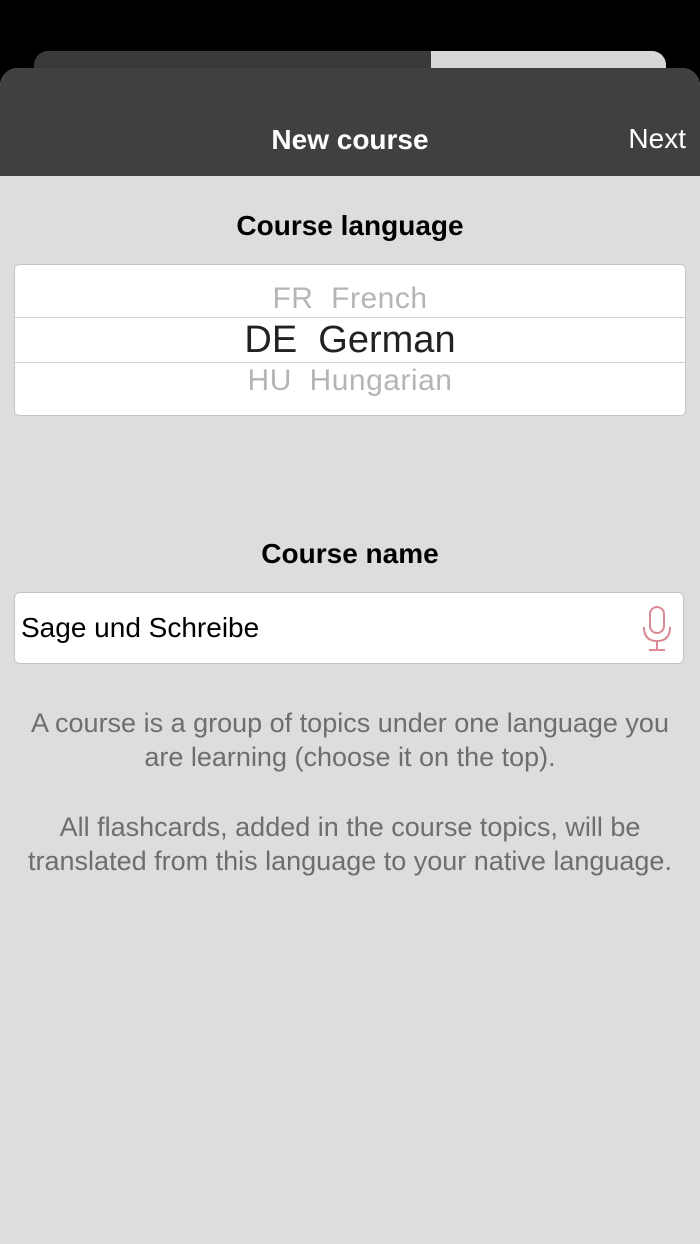 The height and width of the screenshot is (1244, 700). What do you see at coordinates (350, 139) in the screenshot?
I see `nav-title: New course` at bounding box center [350, 139].